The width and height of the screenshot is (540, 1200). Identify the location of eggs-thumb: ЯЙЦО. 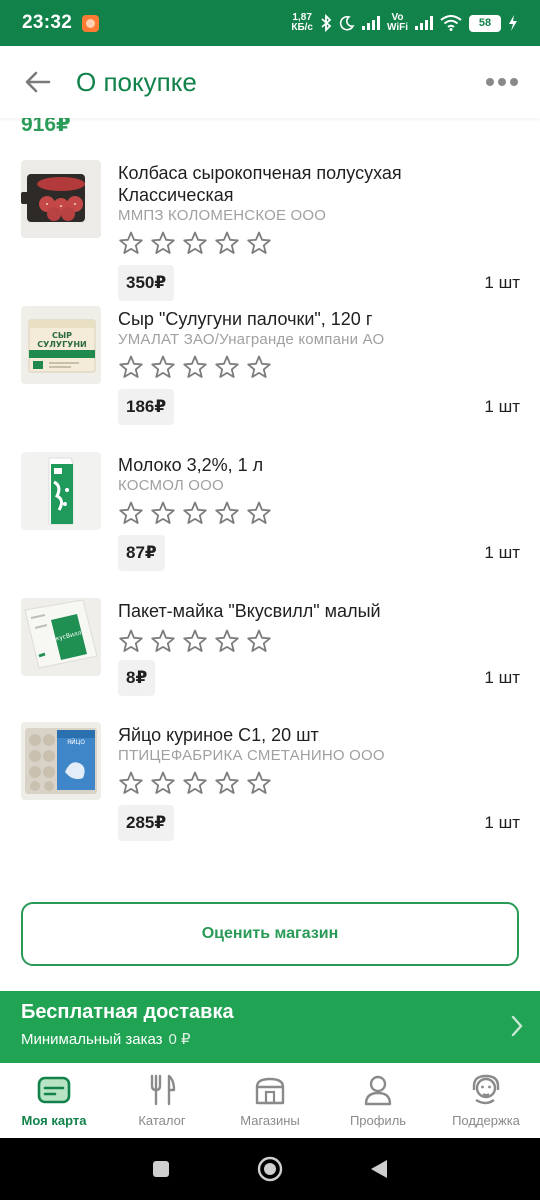
(61, 761).